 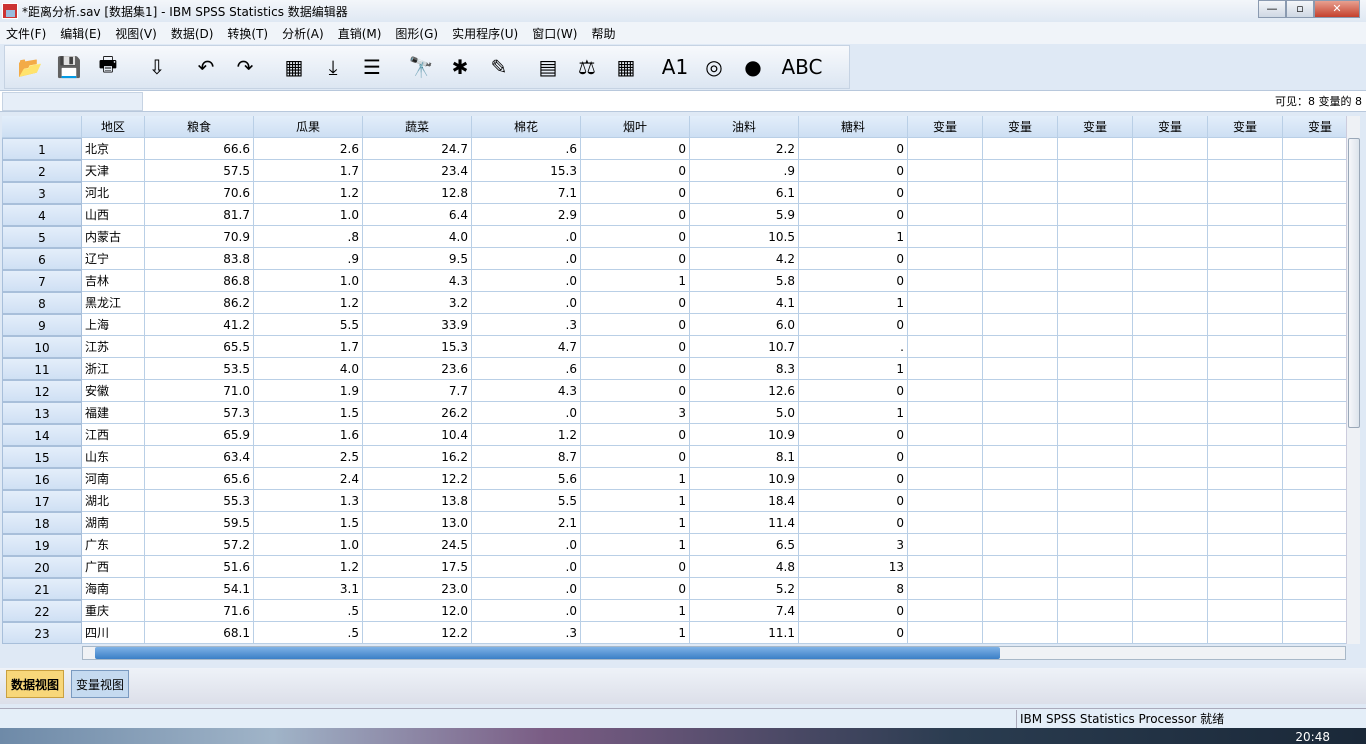 What do you see at coordinates (113, 171) in the screenshot?
I see `data-cell: 天津` at bounding box center [113, 171].